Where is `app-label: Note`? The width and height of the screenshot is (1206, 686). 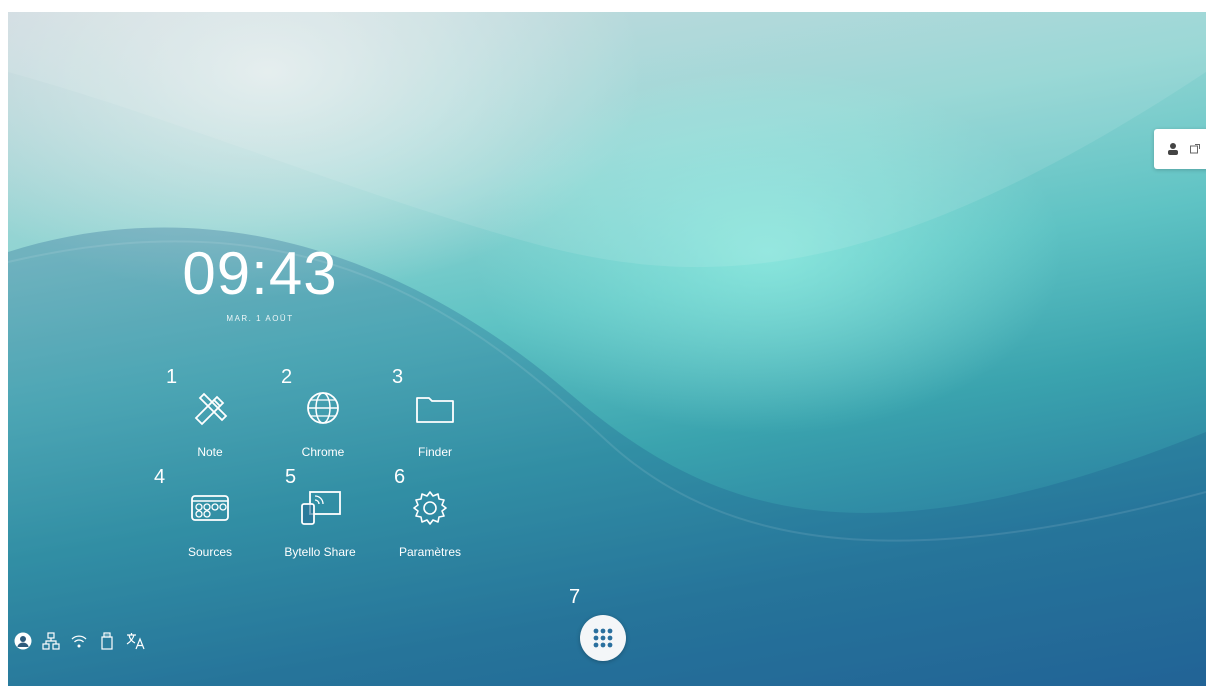
app-label: Note is located at coordinates (210, 452).